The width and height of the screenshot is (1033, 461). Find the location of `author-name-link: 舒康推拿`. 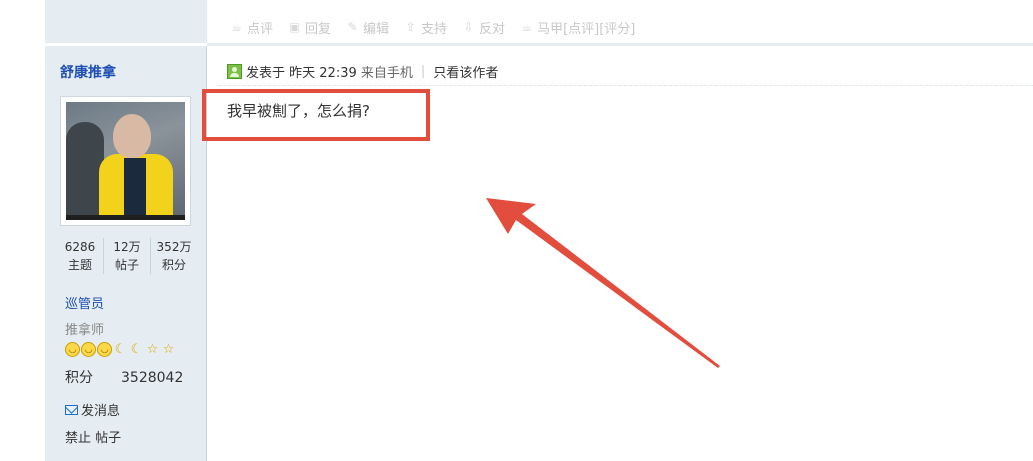

author-name-link: 舒康推拿 is located at coordinates (88, 72).